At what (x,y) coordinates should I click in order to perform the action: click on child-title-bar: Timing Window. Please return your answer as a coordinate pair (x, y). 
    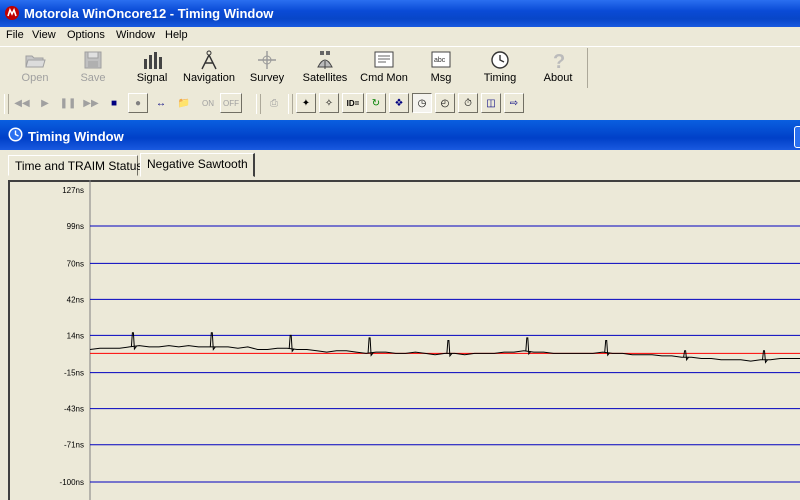
    Looking at the image, I should click on (400, 135).